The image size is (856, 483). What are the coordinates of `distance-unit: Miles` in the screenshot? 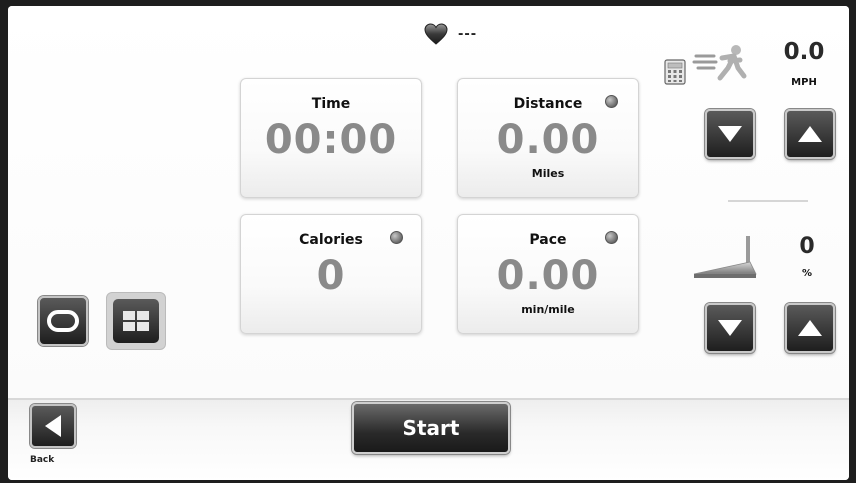 It's located at (548, 173).